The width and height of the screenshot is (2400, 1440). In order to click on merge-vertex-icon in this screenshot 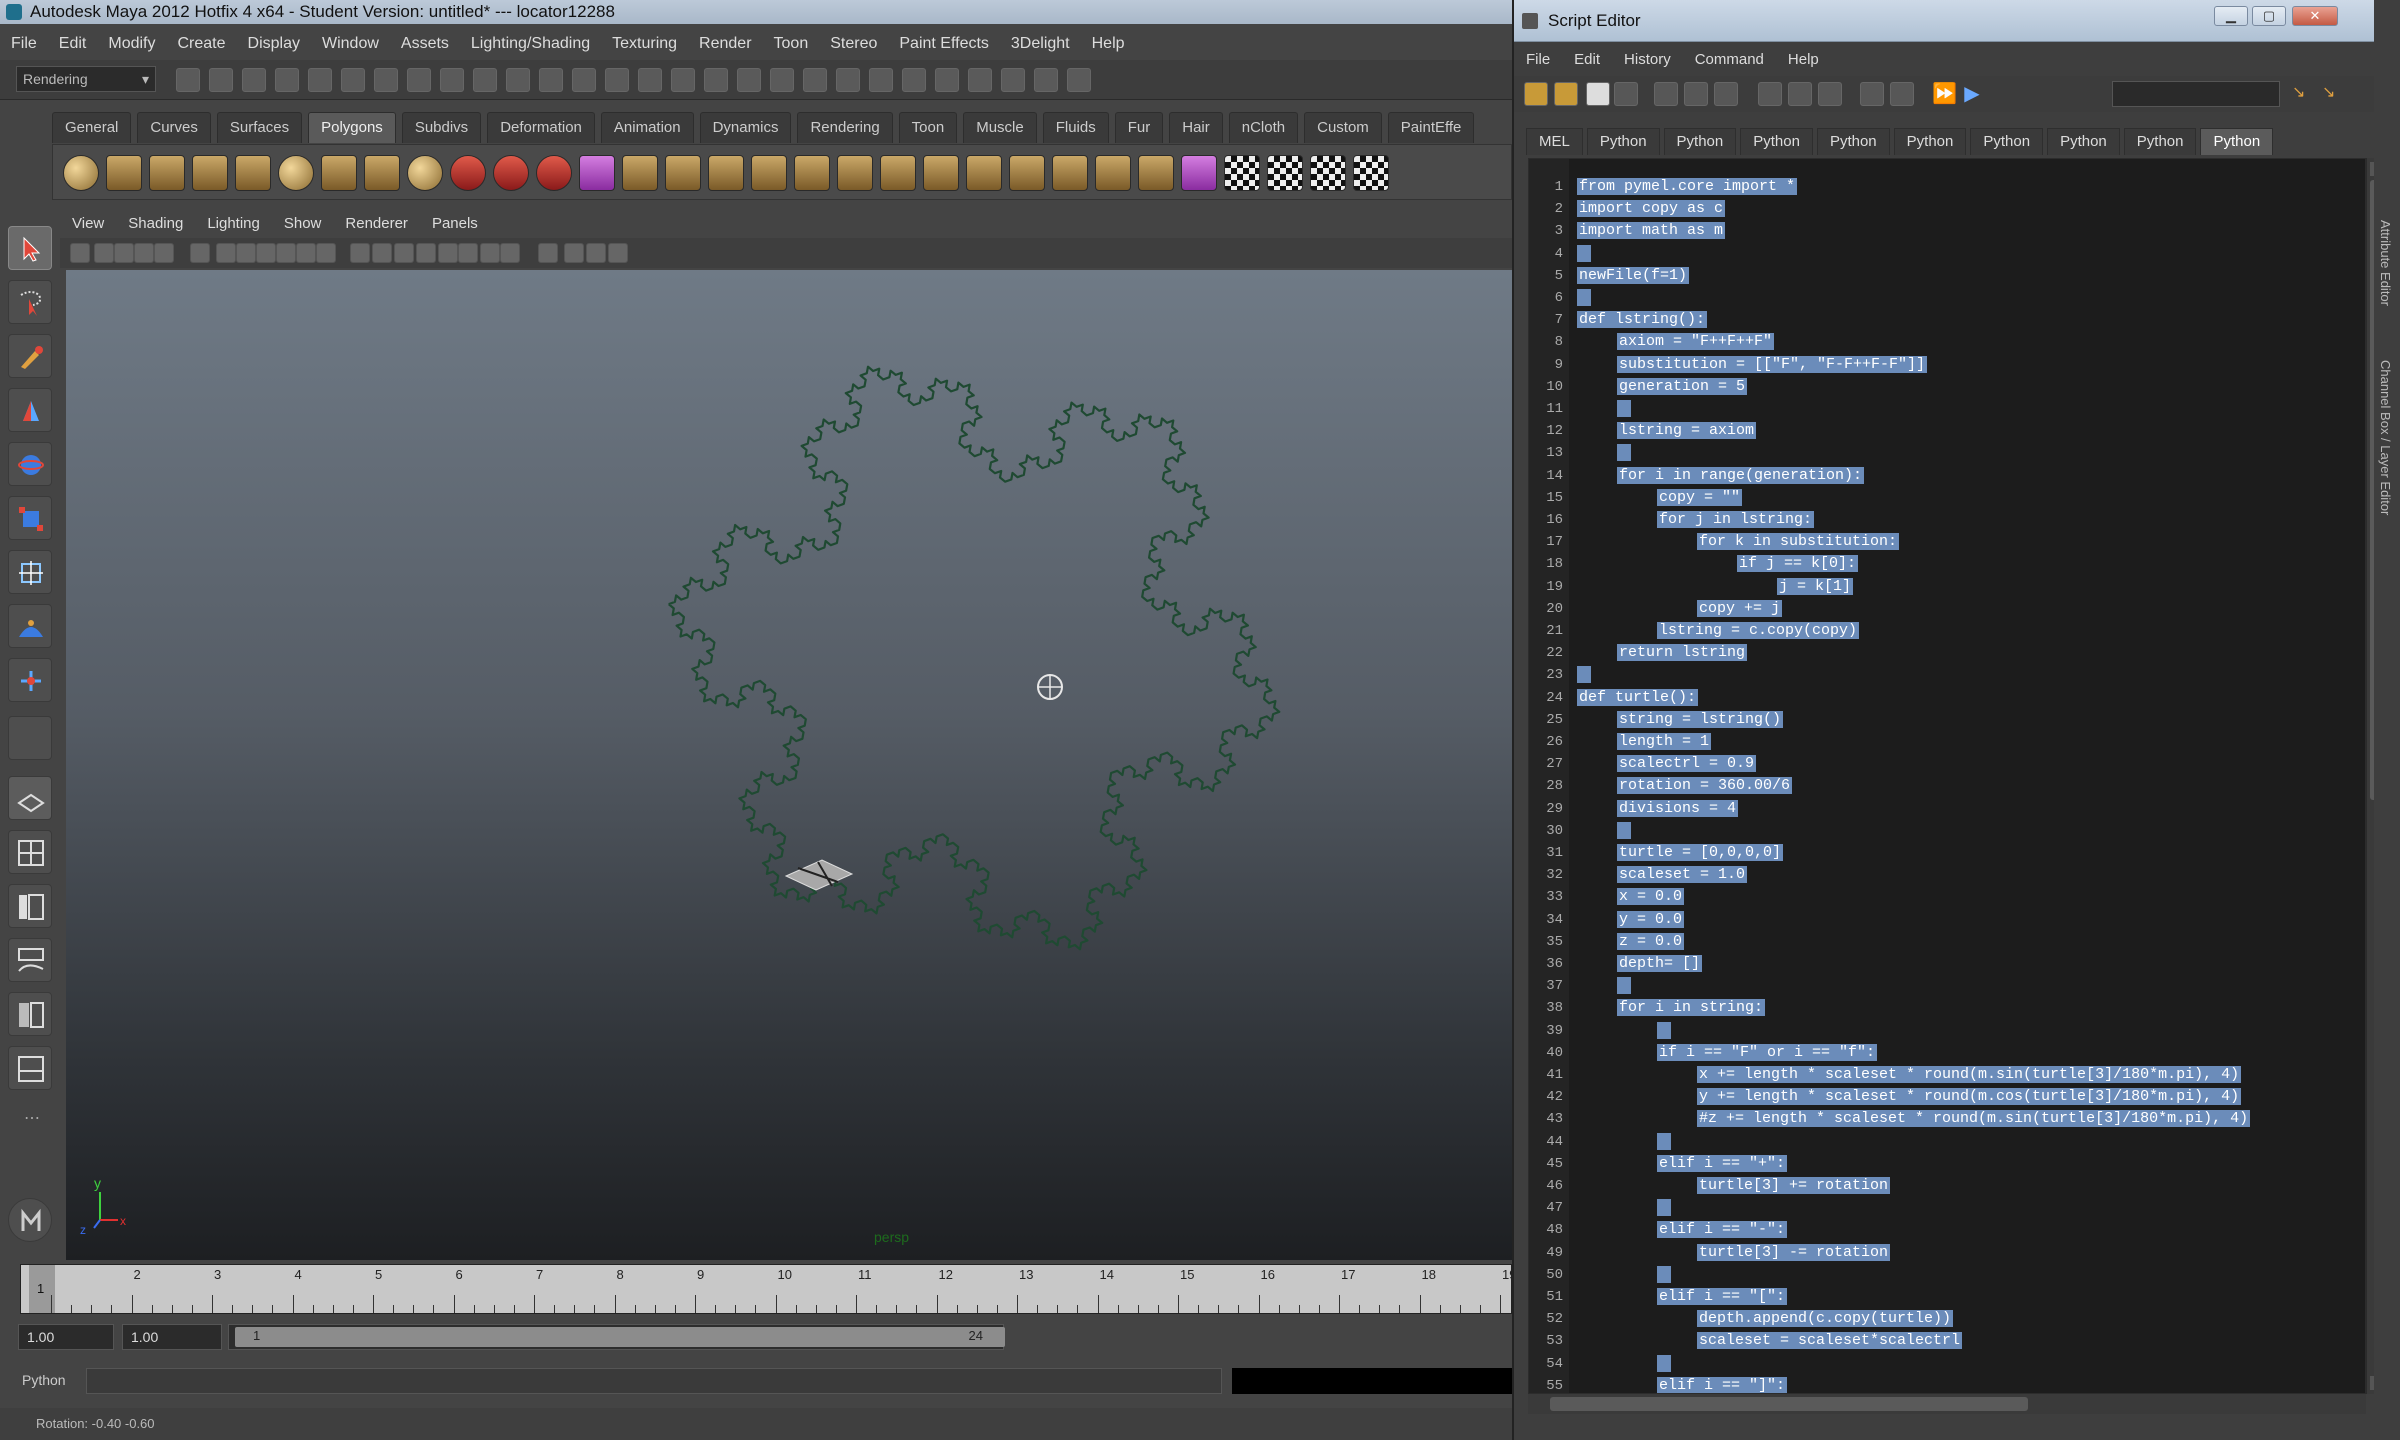, I will do `click(898, 173)`.